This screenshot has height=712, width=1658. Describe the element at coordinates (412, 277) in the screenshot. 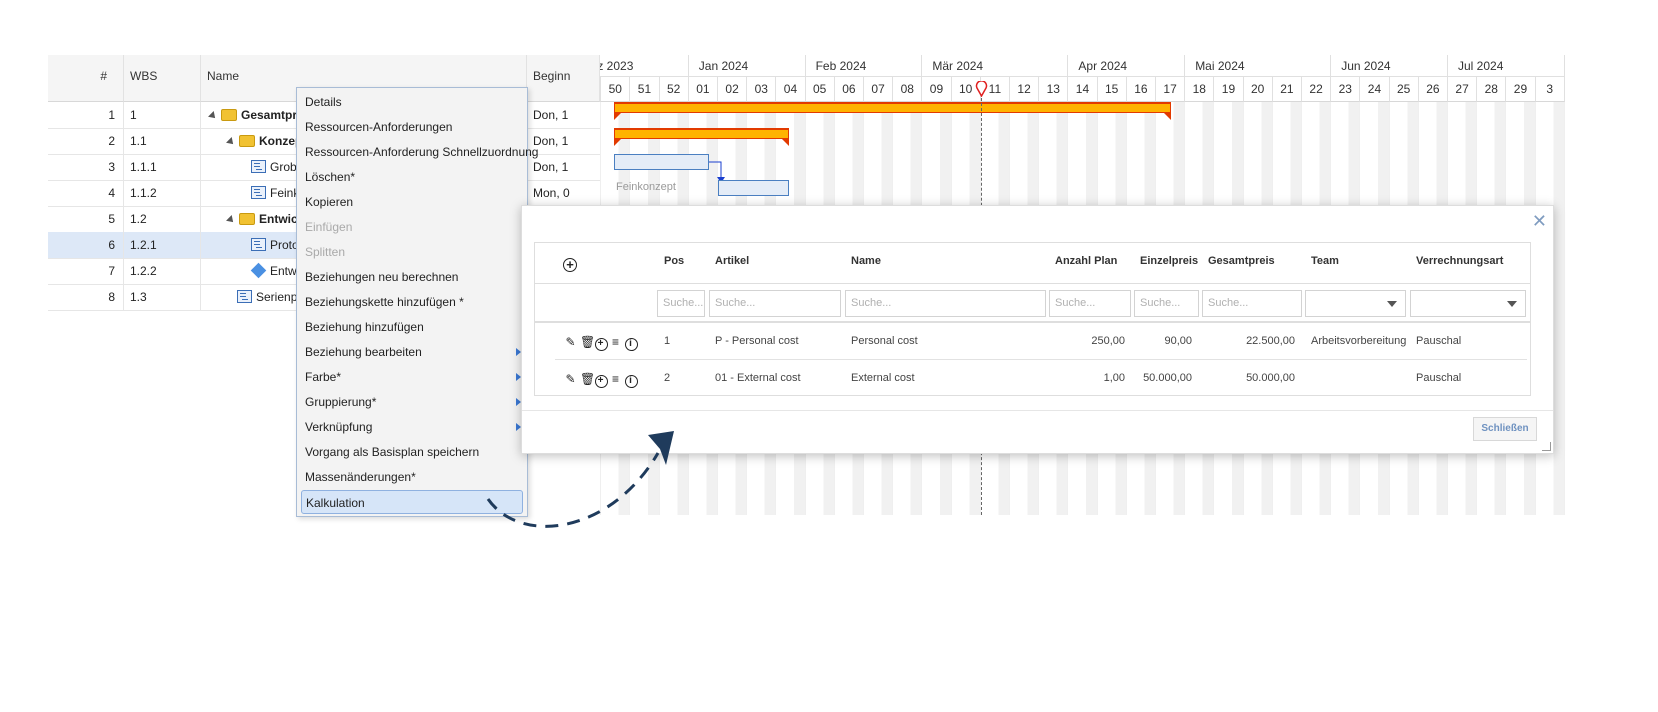

I see `menu-item-beziehungen-neu-berechnen: Beziehungen neu berechnen` at that location.